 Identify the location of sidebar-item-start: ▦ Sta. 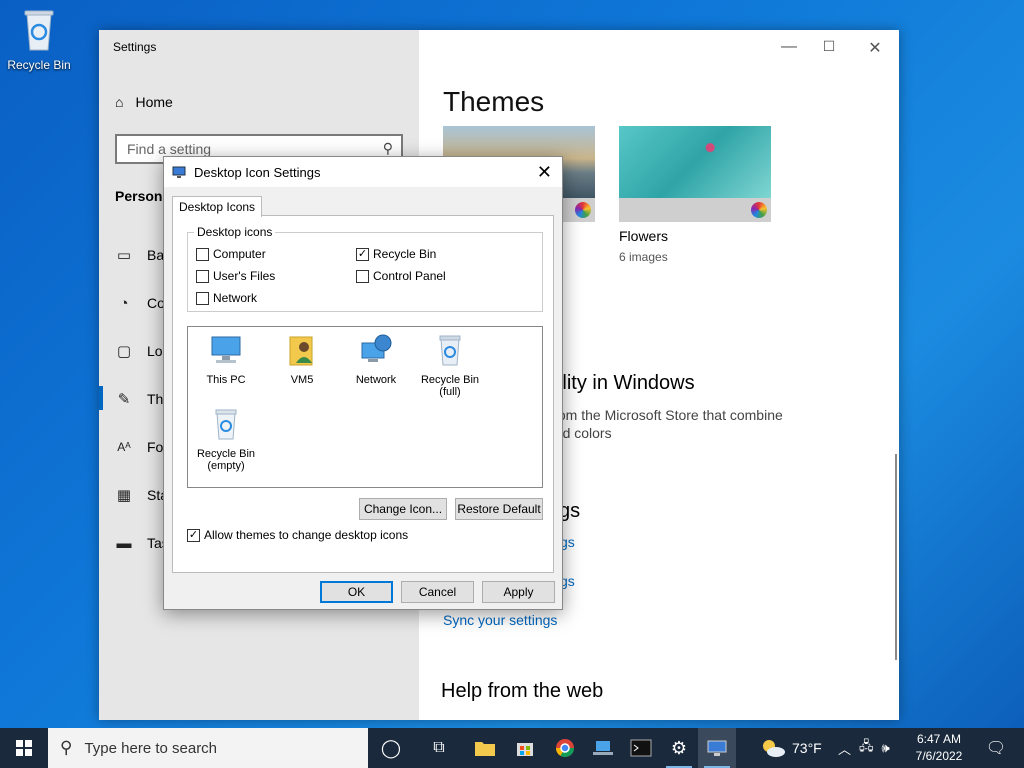
(141, 495).